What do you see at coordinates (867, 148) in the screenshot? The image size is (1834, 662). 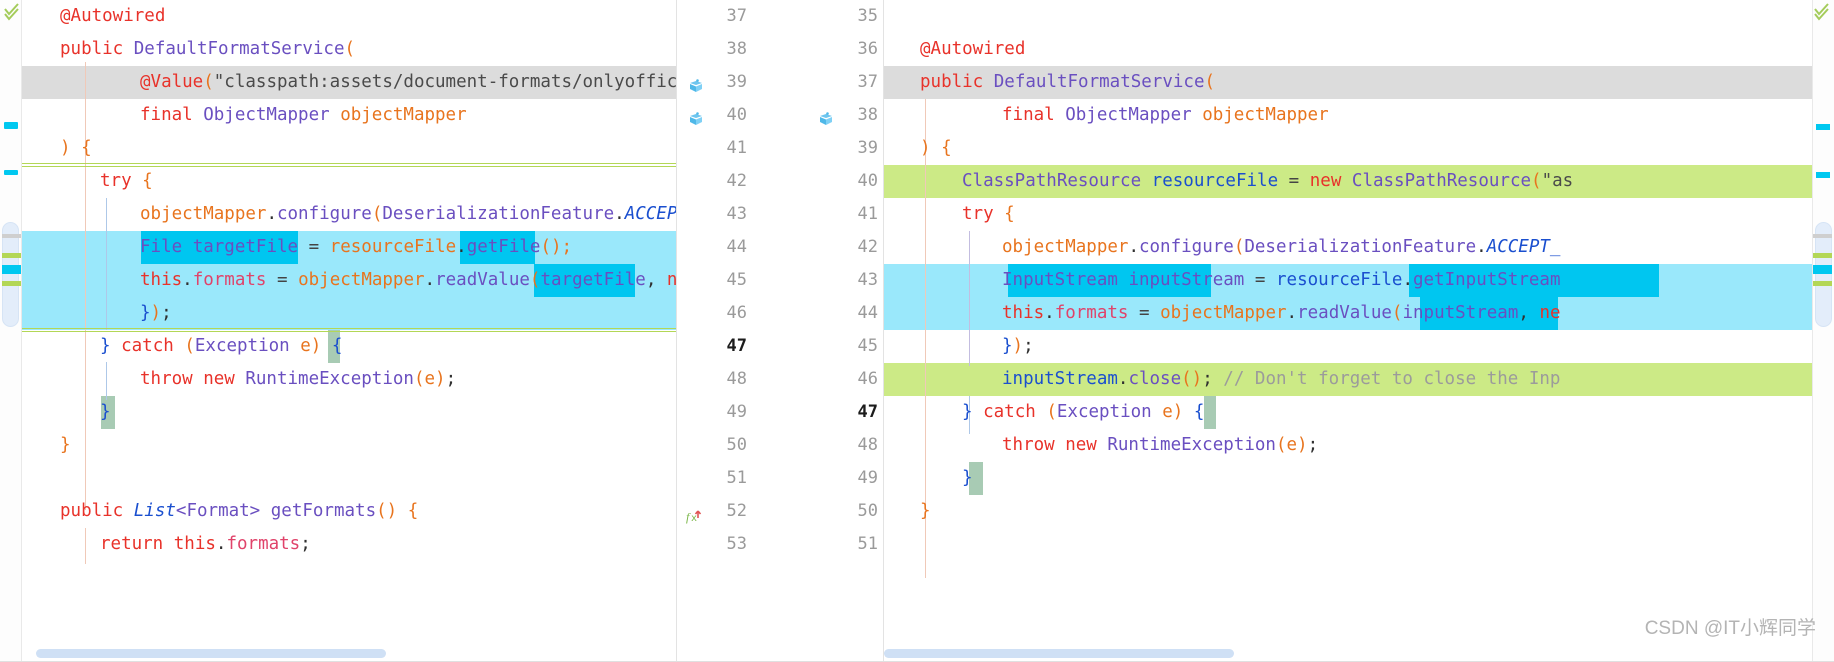 I see `right-line-number: 39` at bounding box center [867, 148].